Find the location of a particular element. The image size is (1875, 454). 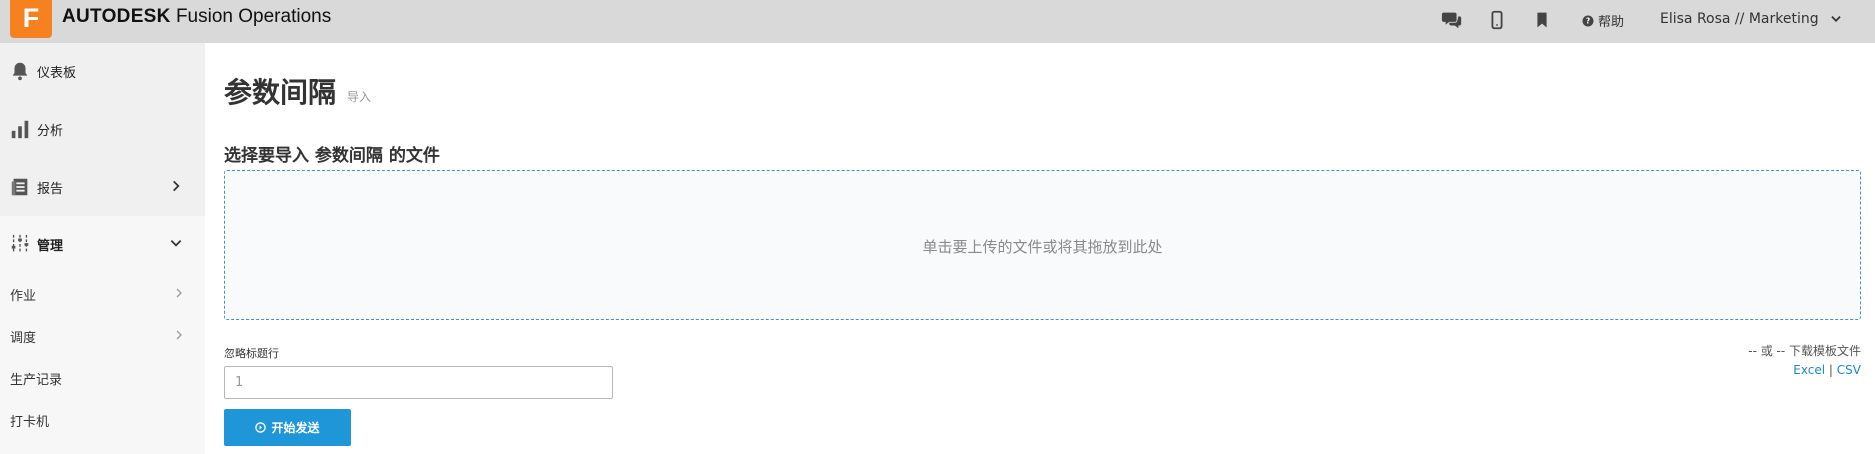

help-icon: ? is located at coordinates (1588, 20).